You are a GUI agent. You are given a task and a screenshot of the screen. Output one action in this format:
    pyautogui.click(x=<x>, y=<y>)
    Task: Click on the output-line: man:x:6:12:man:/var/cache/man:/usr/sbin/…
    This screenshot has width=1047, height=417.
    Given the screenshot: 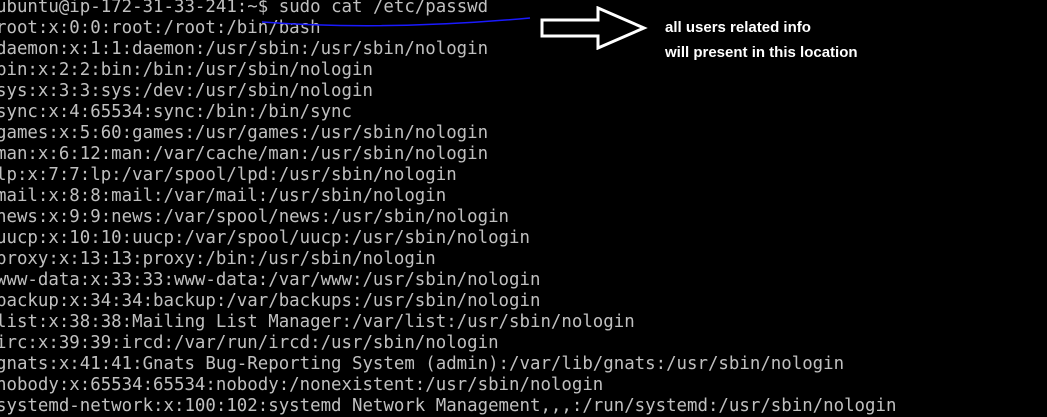 What is the action you would take?
    pyautogui.click(x=244, y=154)
    